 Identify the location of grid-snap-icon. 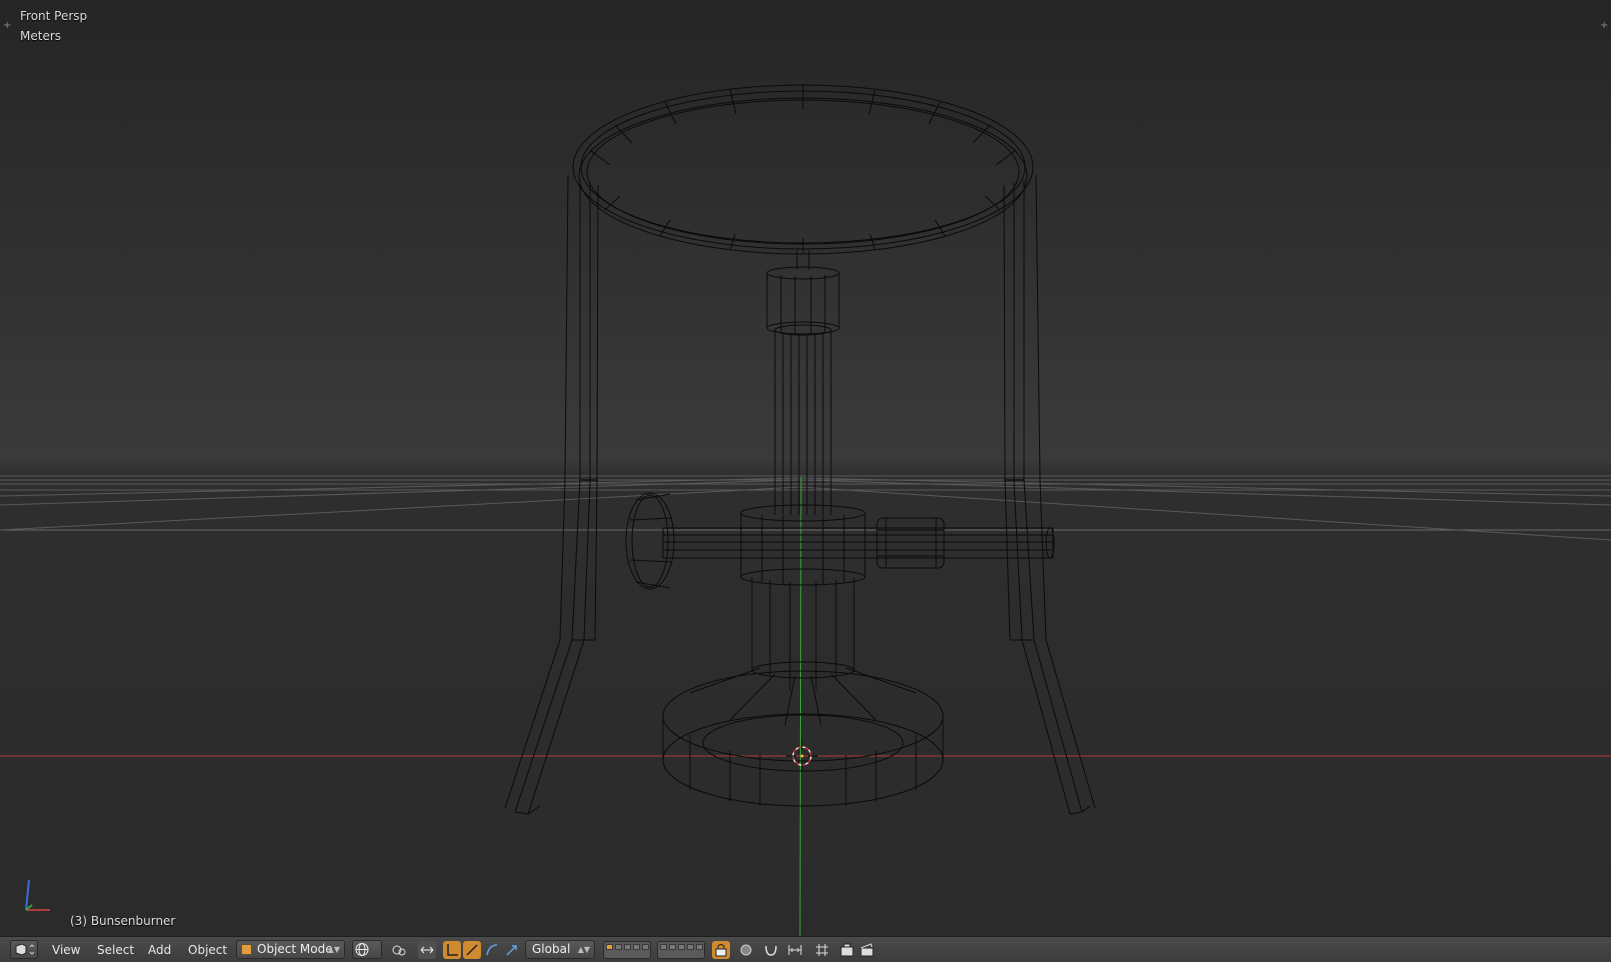
(822, 950).